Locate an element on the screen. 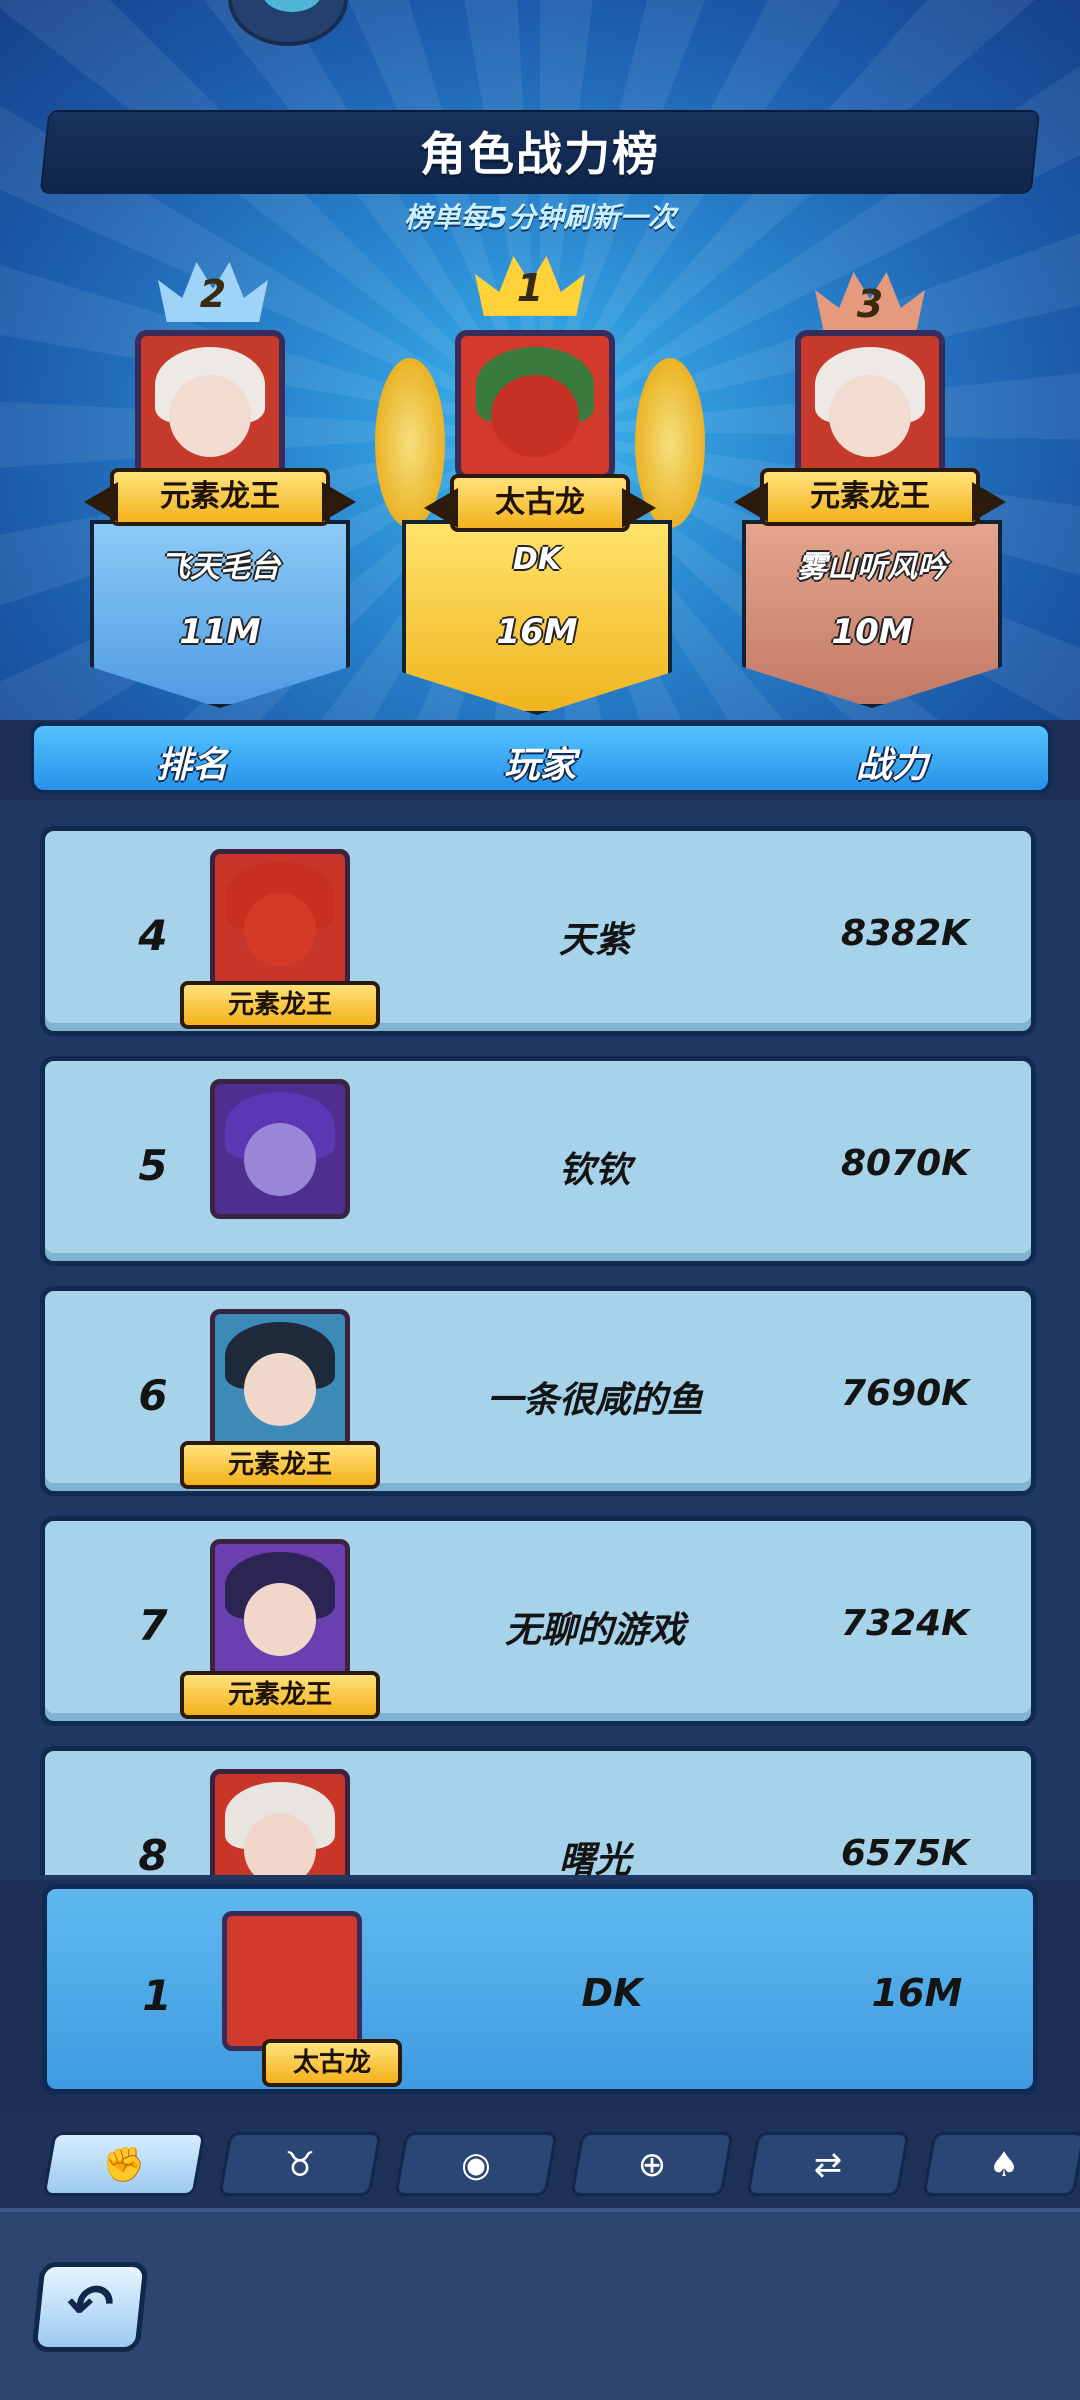 This screenshot has height=2400, width=1080. fist-icon: ✊ is located at coordinates (124, 2165).